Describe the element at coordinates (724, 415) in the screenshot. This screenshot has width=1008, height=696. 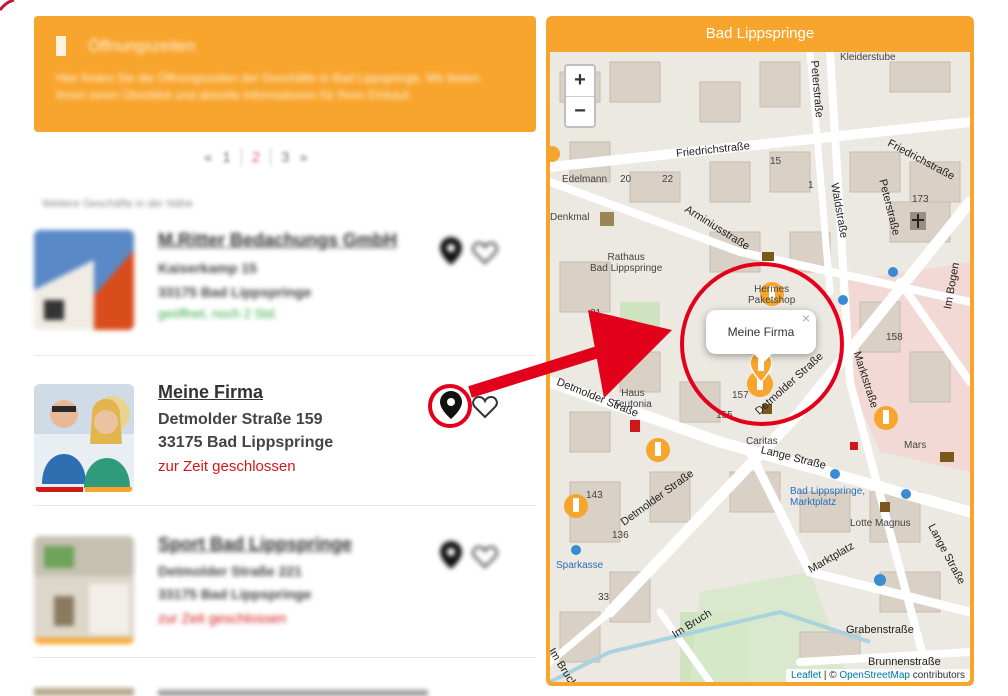
I see `map-label: 155` at that location.